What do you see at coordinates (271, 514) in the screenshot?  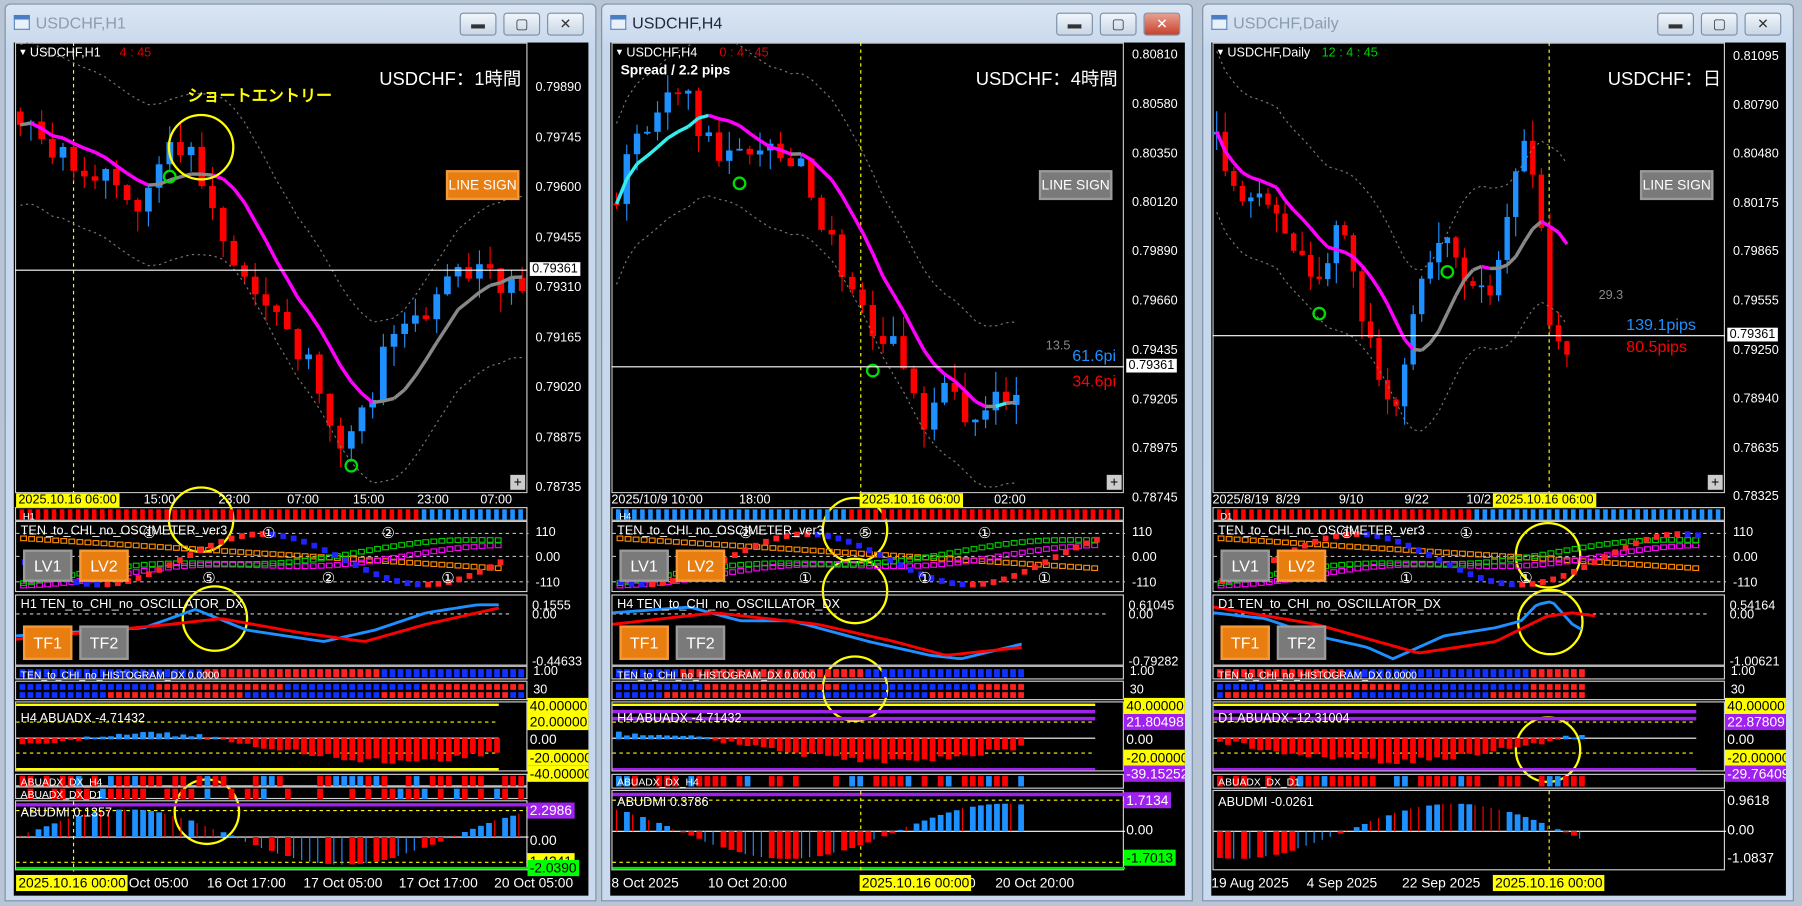 I see `trend-bar-strip: H1` at bounding box center [271, 514].